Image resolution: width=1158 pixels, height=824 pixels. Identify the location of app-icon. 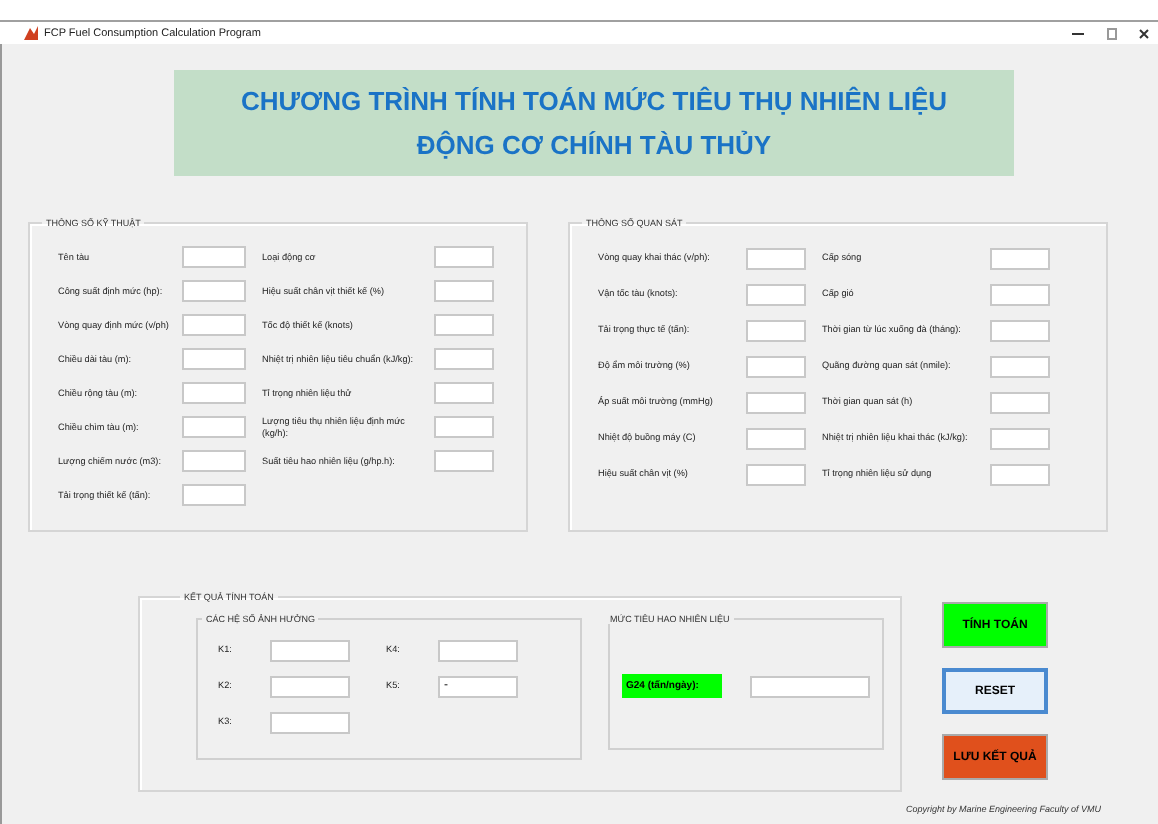
(31, 33).